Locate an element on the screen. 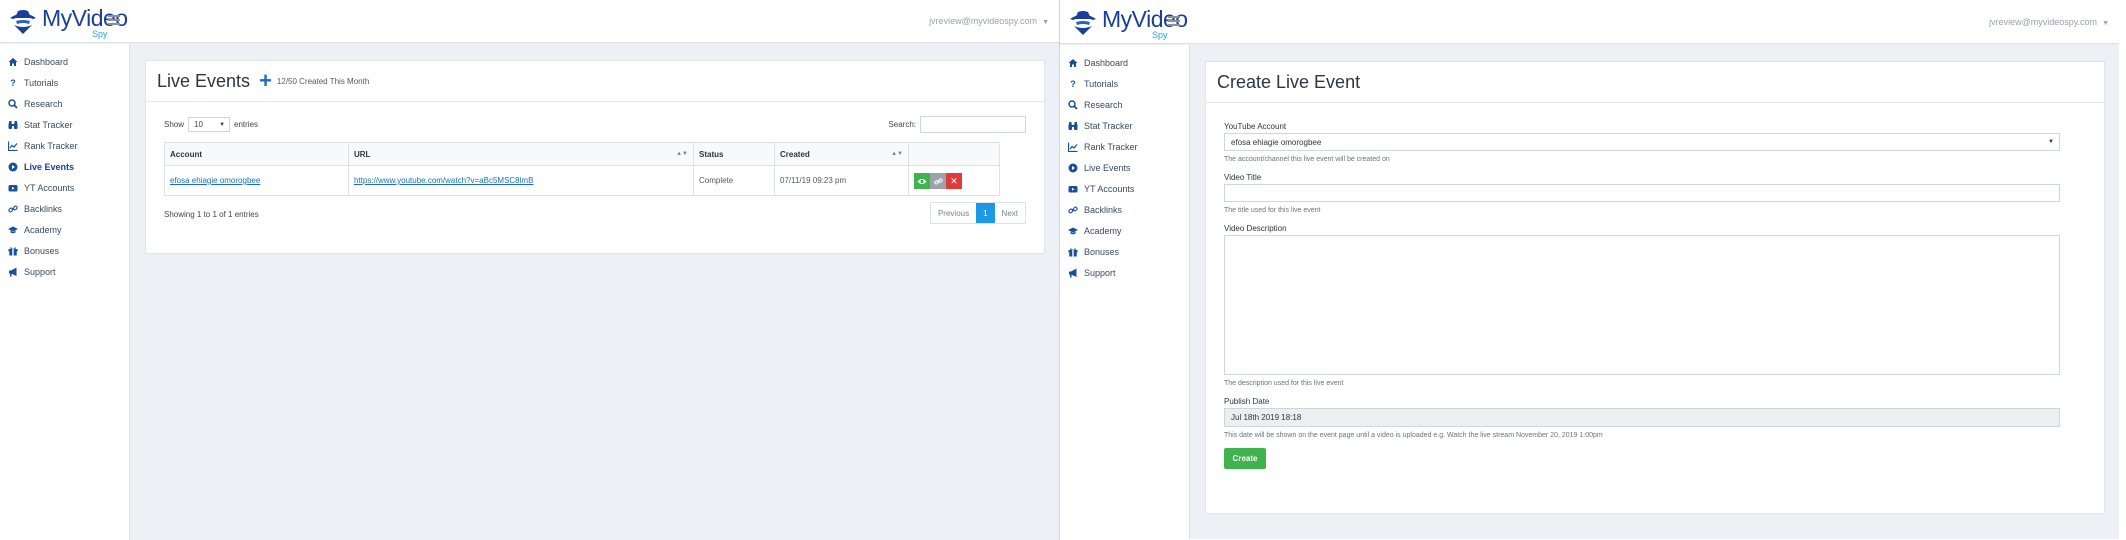 The height and width of the screenshot is (540, 2126). eye-icon is located at coordinates (922, 181).